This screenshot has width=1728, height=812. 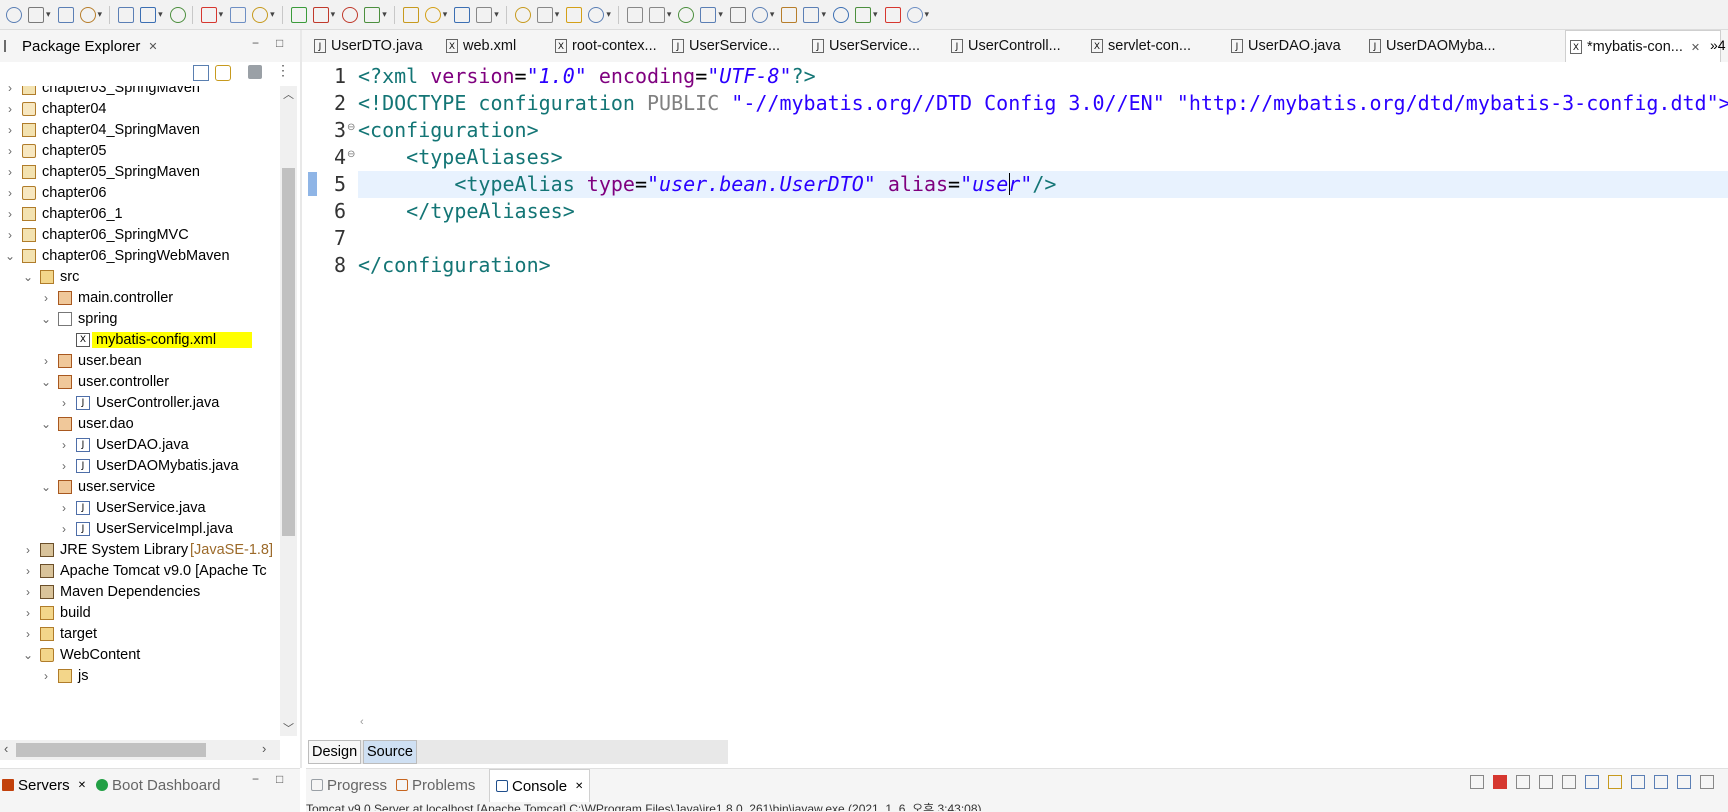 What do you see at coordinates (139, 192) in the screenshot?
I see `tree-item: › chapter06` at bounding box center [139, 192].